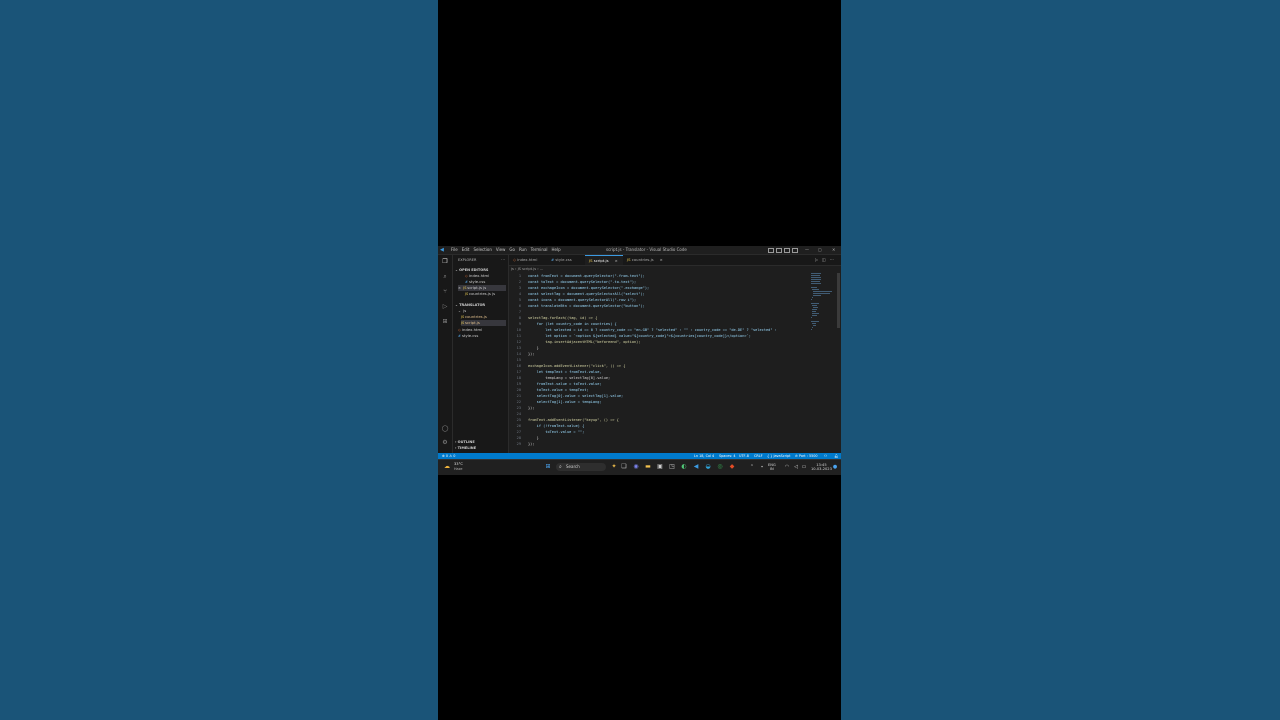  What do you see at coordinates (752, 467) in the screenshot?
I see `tray-chevron-icon: ⌃` at bounding box center [752, 467].